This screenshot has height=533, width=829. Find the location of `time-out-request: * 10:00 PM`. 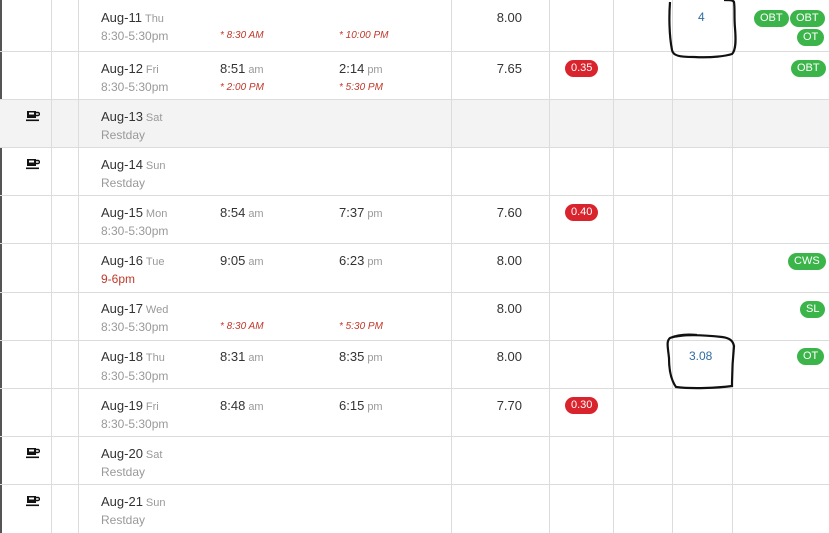

time-out-request: * 10:00 PM is located at coordinates (364, 35).